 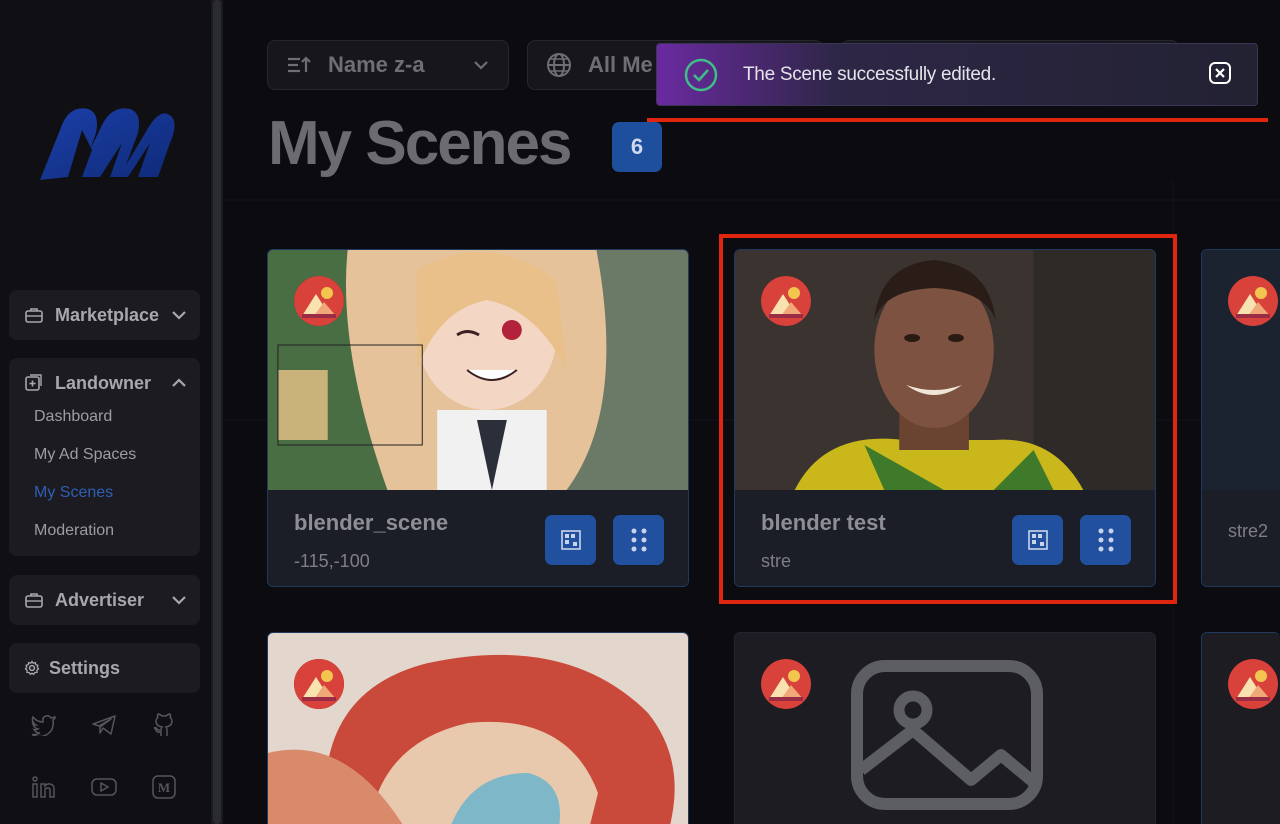 What do you see at coordinates (104, 417) in the screenshot?
I see `sidebar-item-dashboard: Dashboard` at bounding box center [104, 417].